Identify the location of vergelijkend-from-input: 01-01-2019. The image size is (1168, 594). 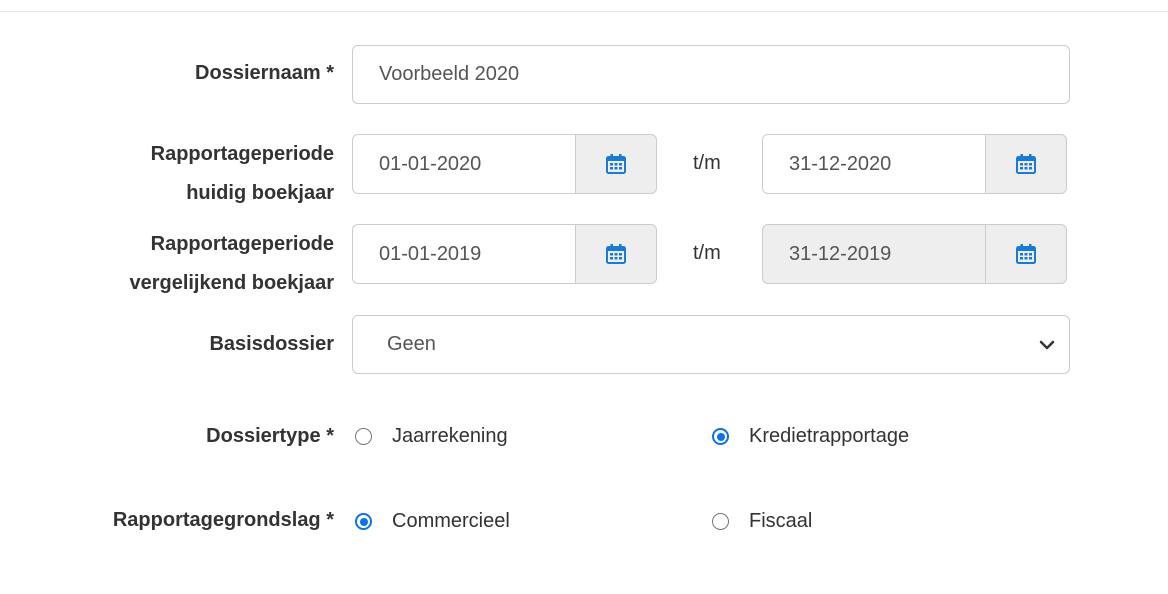
(463, 254).